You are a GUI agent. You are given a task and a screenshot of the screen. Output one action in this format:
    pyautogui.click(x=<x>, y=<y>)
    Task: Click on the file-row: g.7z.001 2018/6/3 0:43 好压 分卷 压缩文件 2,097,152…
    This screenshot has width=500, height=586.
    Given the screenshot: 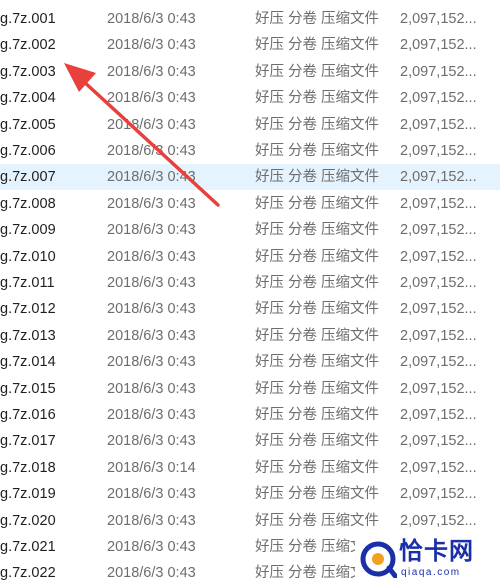 What is the action you would take?
    pyautogui.click(x=250, y=19)
    